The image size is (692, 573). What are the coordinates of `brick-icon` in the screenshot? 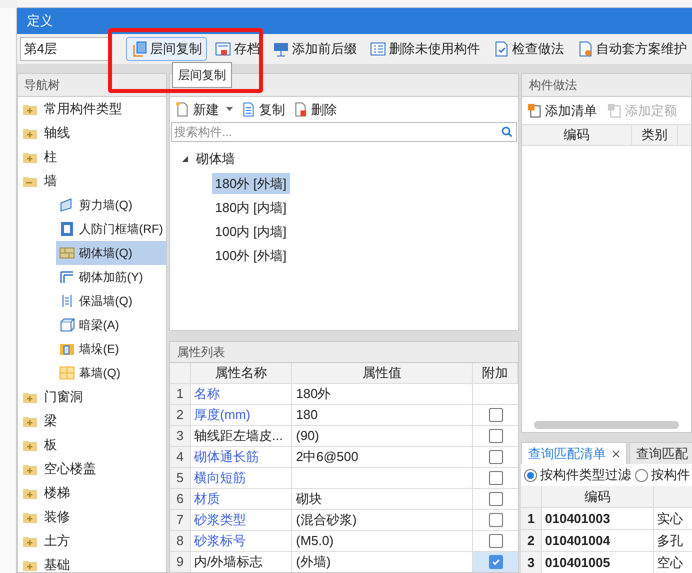 It's located at (67, 253).